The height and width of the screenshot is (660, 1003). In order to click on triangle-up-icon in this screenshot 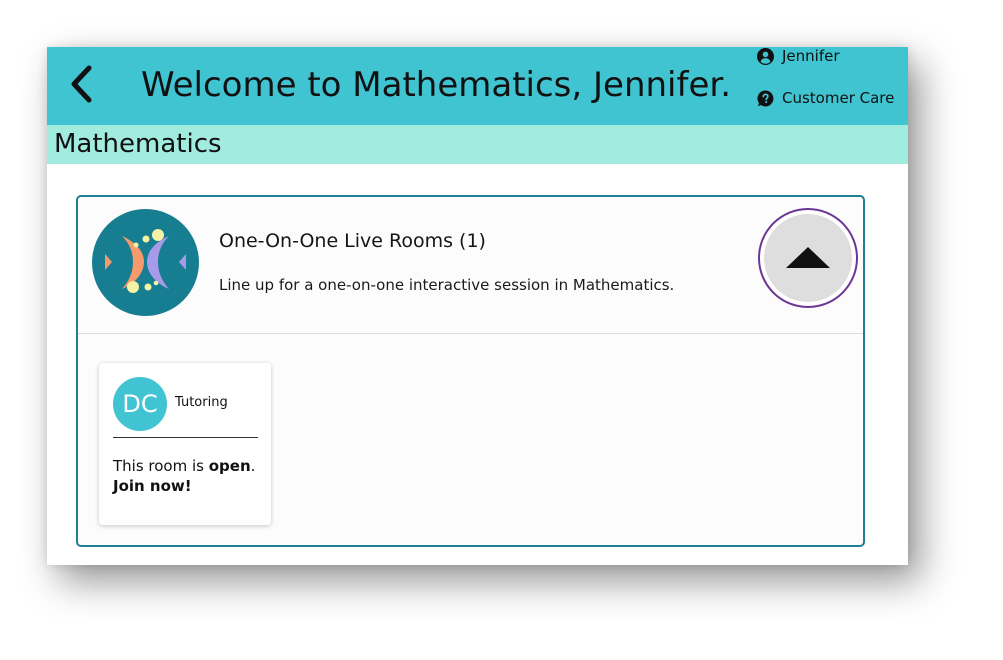, I will do `click(808, 257)`.